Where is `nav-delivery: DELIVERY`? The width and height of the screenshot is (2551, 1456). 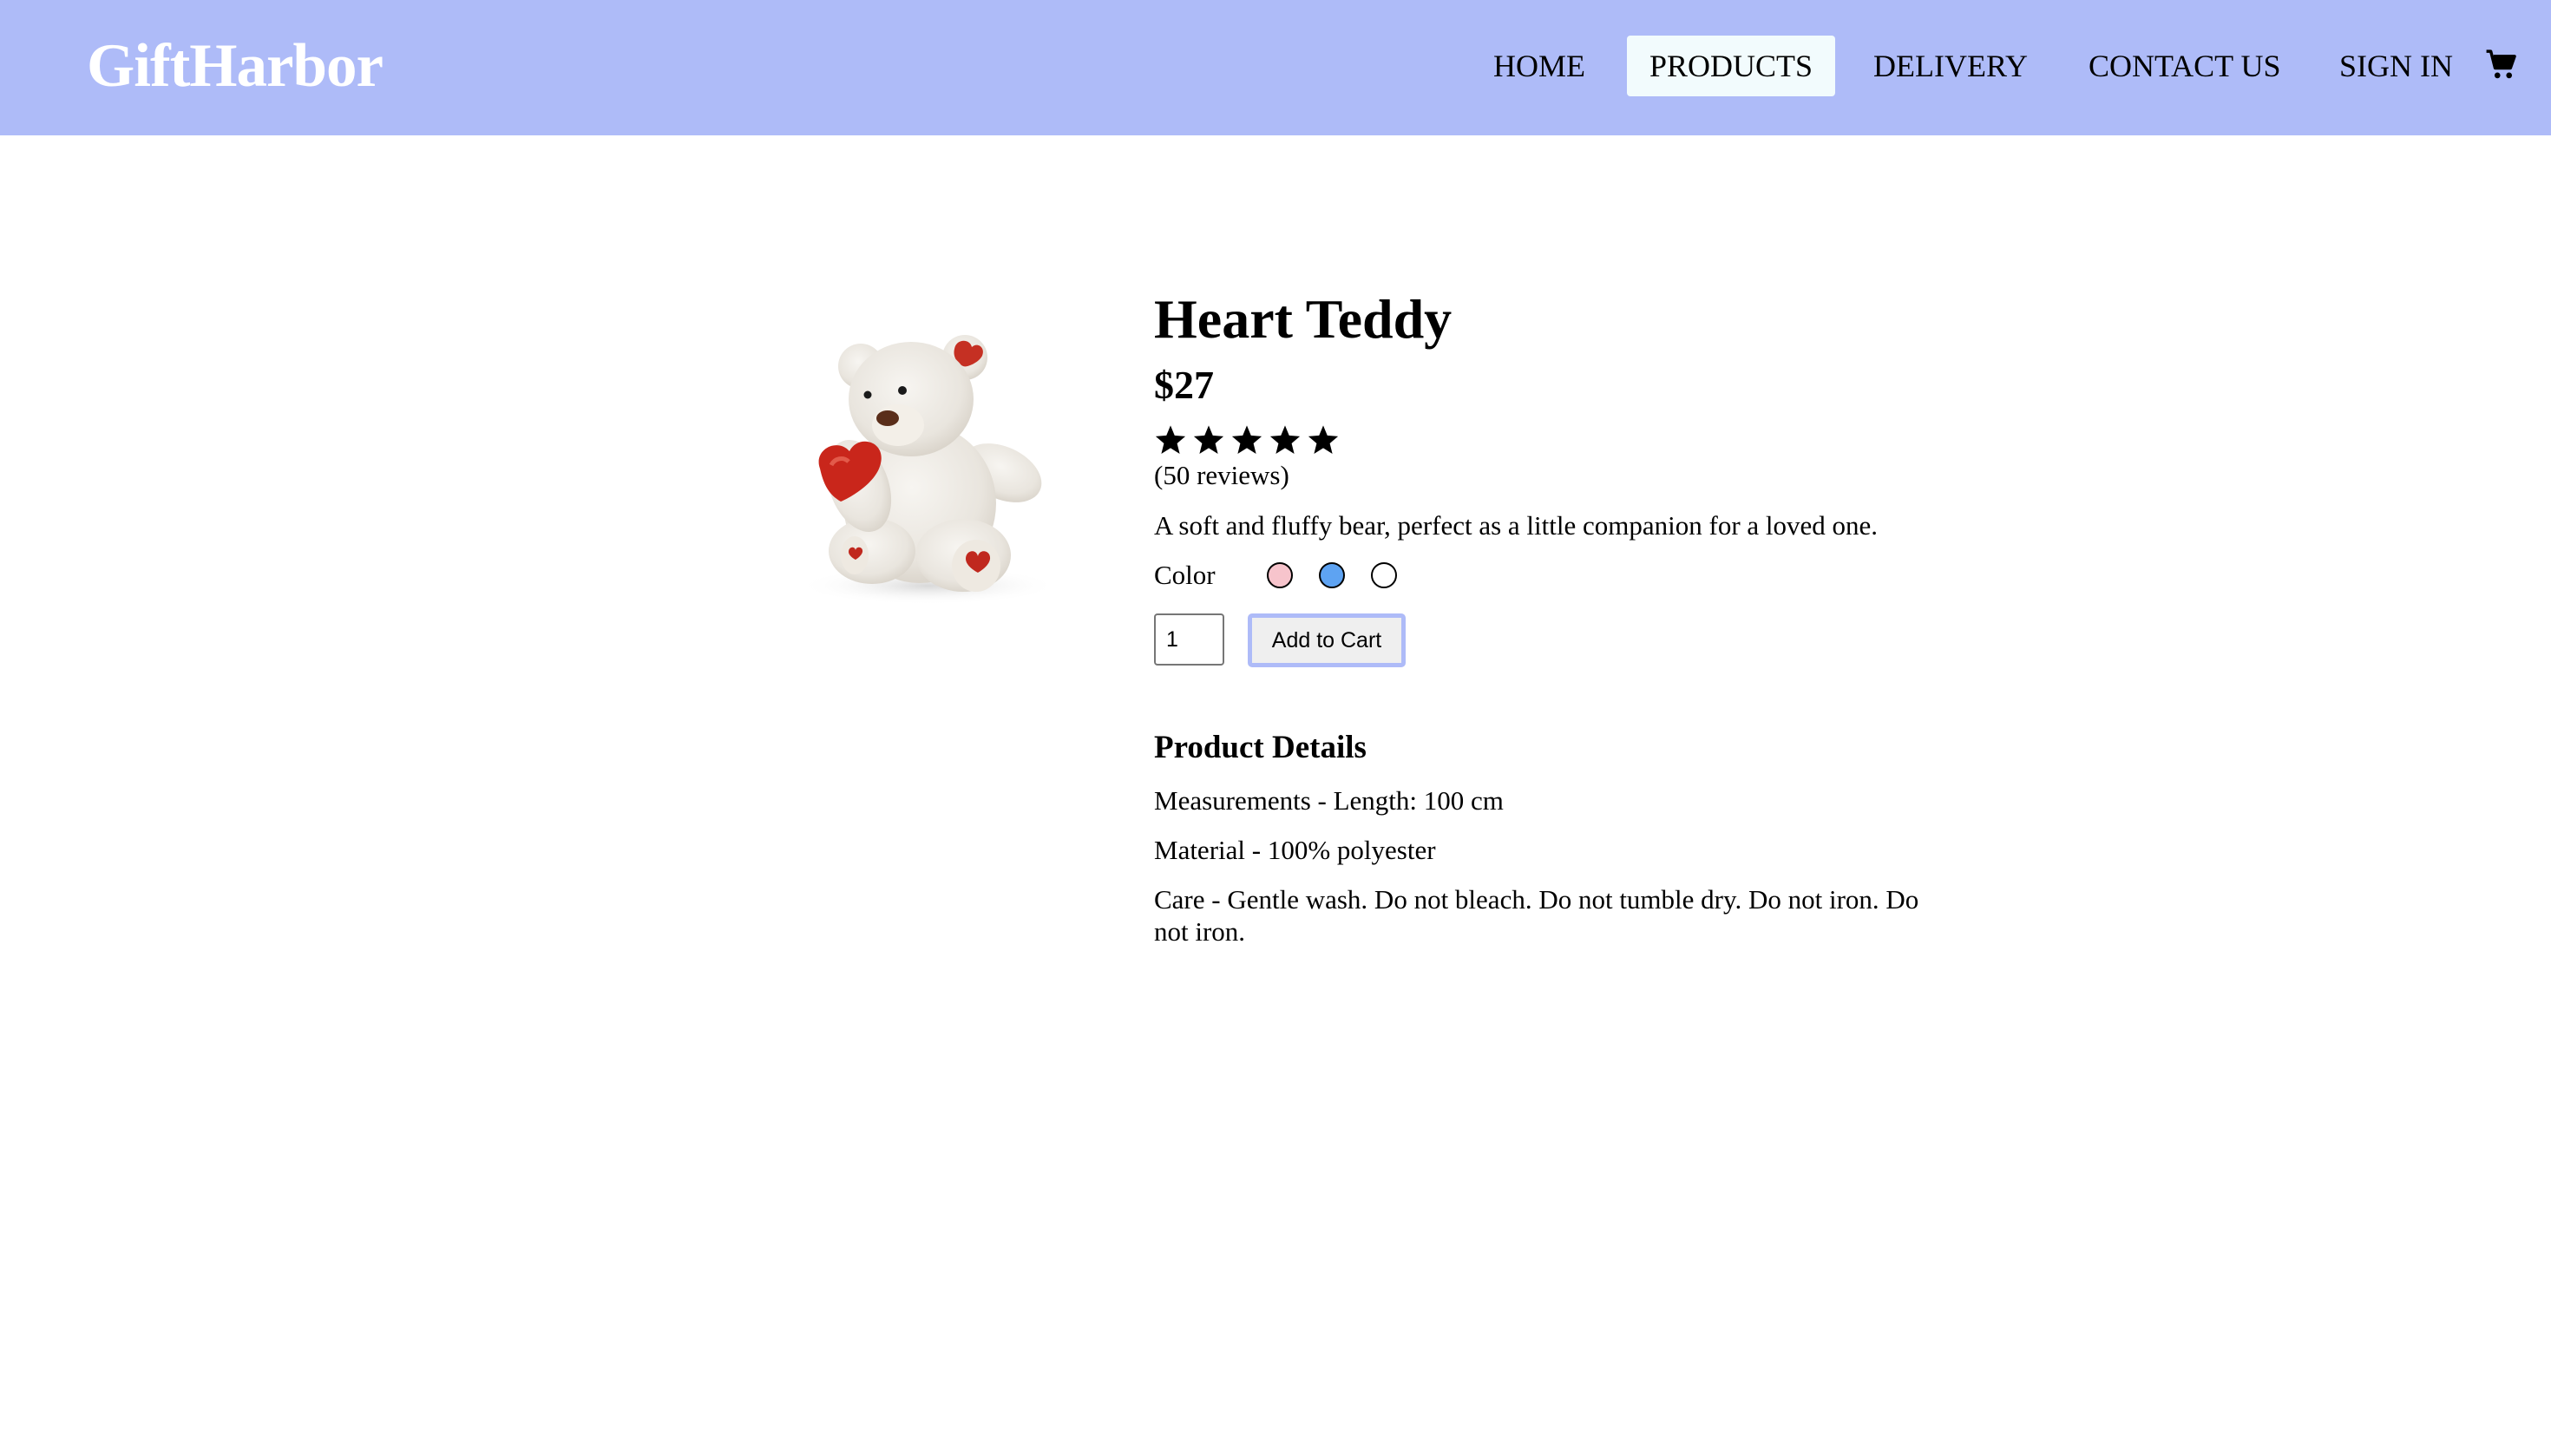
nav-delivery: DELIVERY is located at coordinates (1950, 66).